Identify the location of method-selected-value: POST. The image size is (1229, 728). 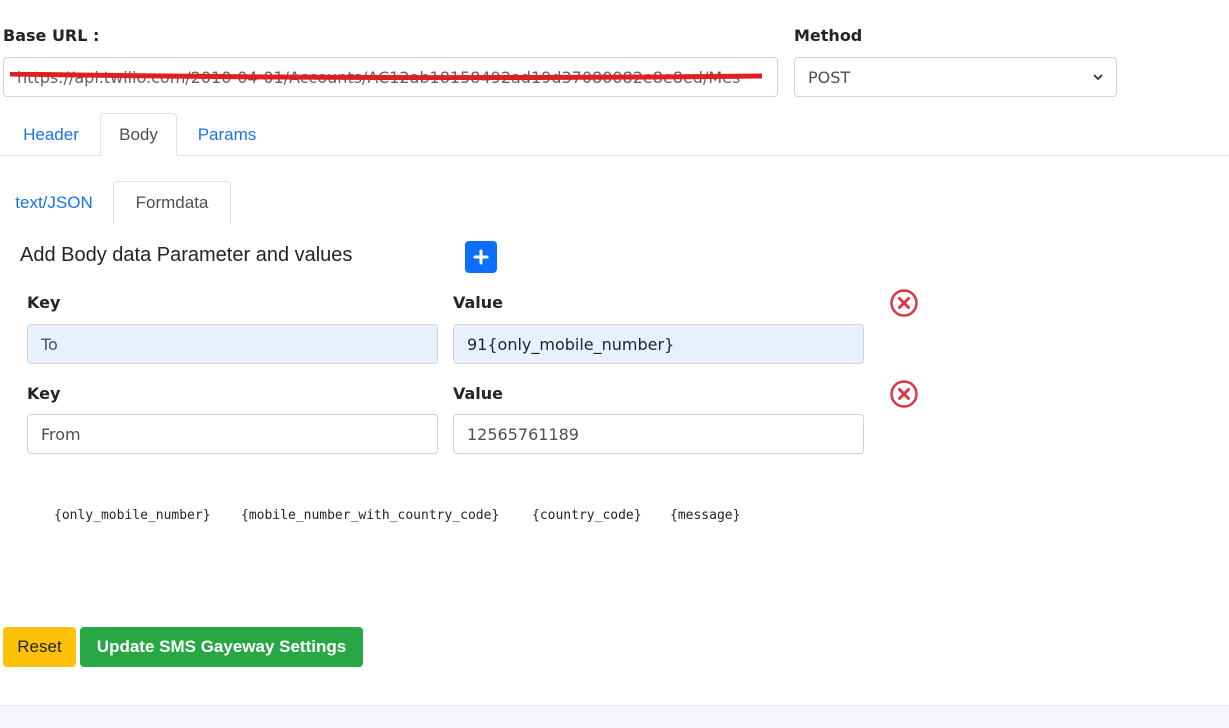
(829, 77).